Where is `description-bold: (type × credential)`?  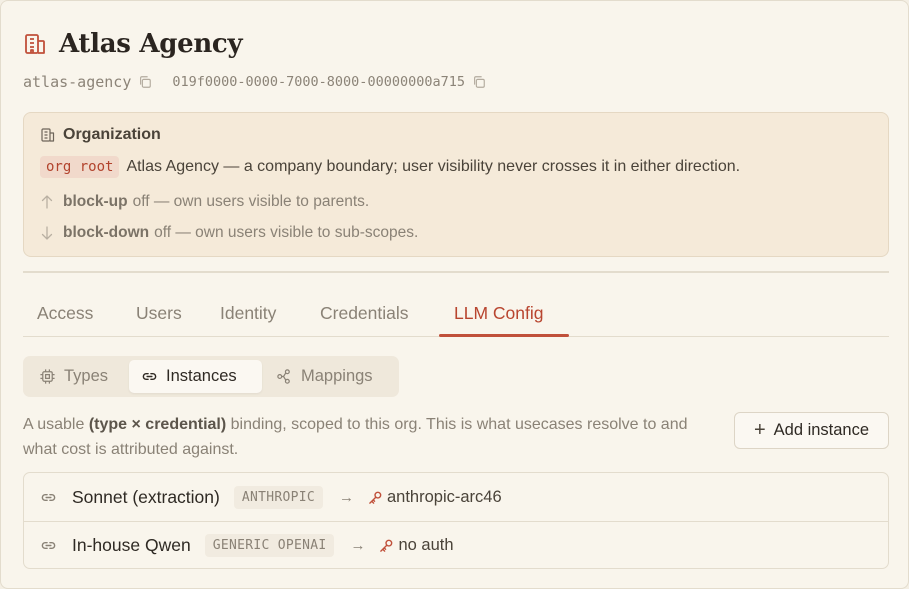 description-bold: (type × credential) is located at coordinates (157, 424).